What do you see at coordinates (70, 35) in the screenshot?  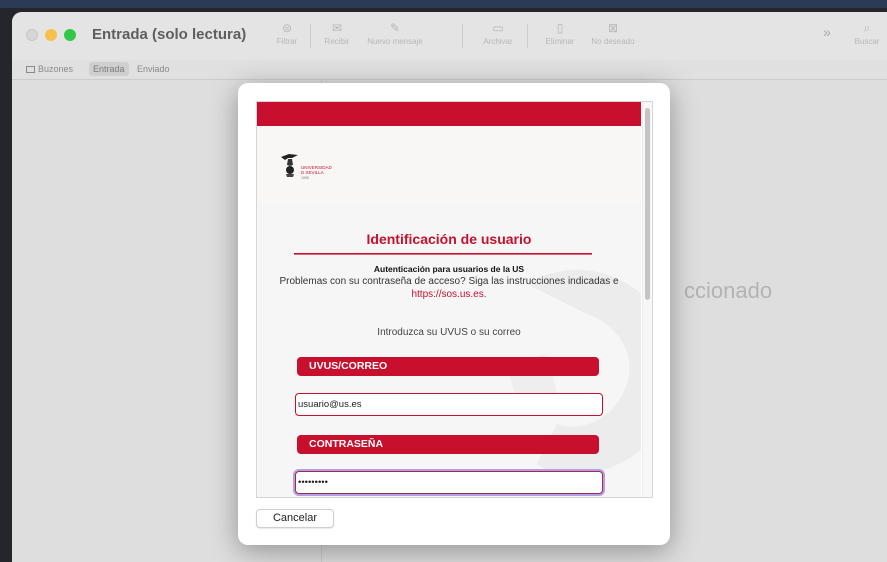 I see `zoom-window-button` at bounding box center [70, 35].